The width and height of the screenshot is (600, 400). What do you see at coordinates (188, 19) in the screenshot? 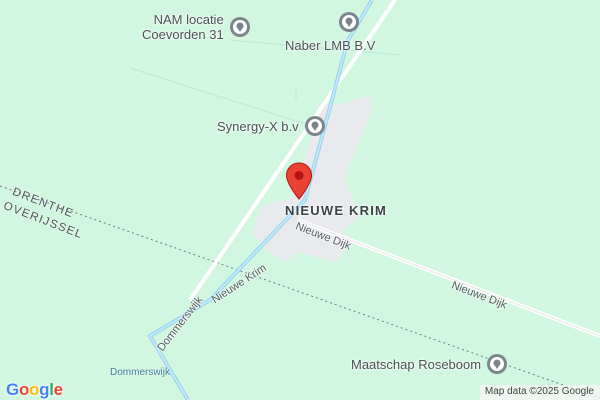
I see `poi-nam-locatie-line1: NAM locatie` at bounding box center [188, 19].